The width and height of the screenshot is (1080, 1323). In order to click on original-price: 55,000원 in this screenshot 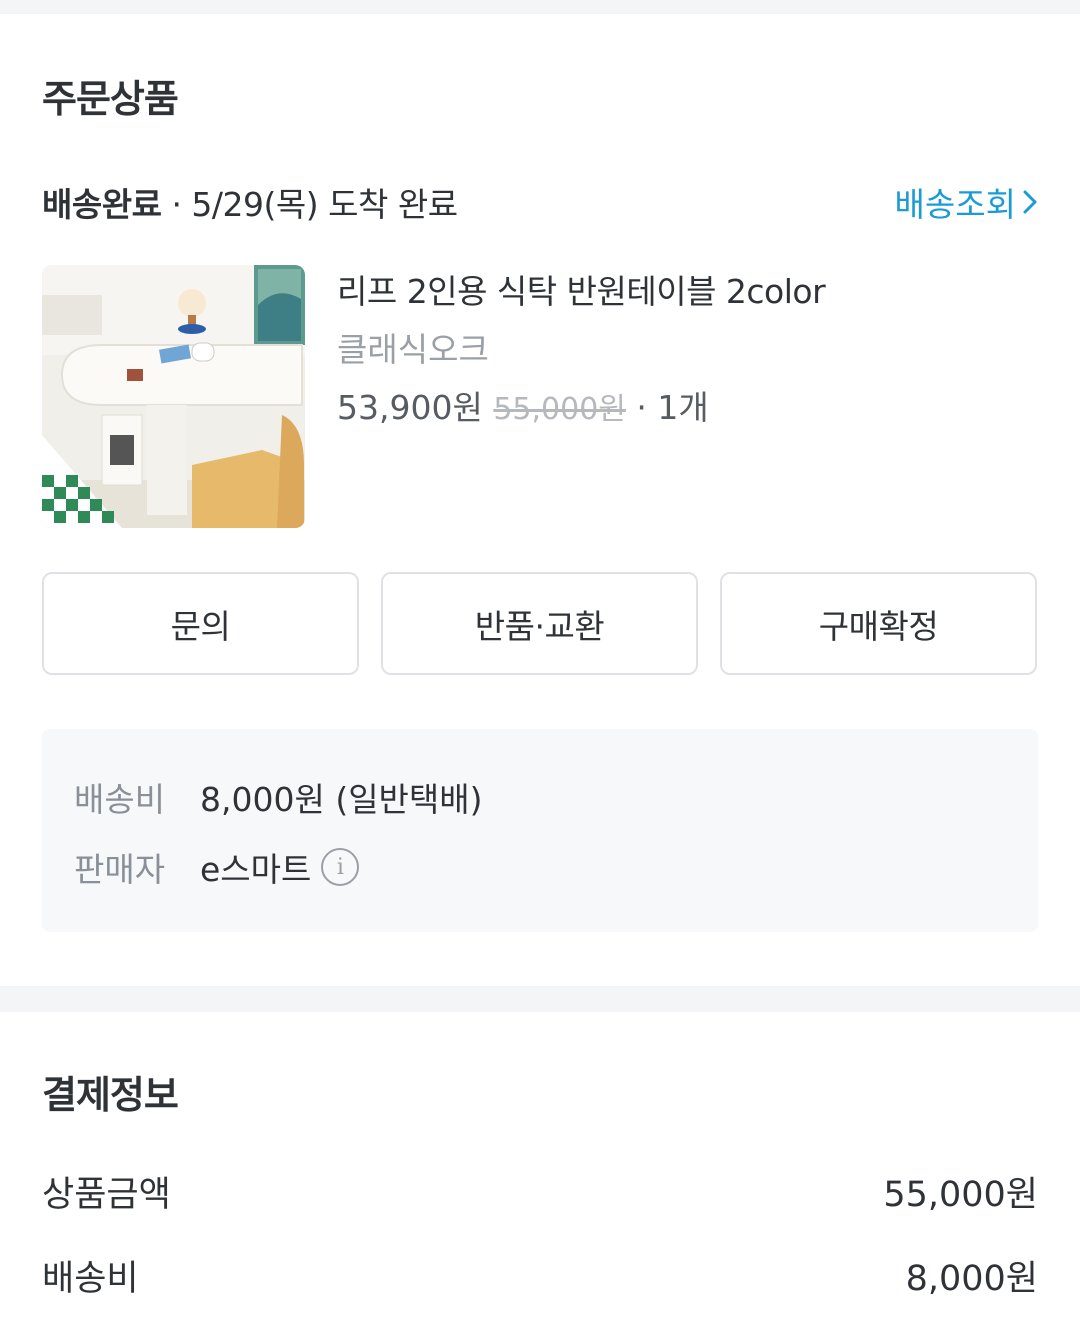, I will do `click(559, 409)`.